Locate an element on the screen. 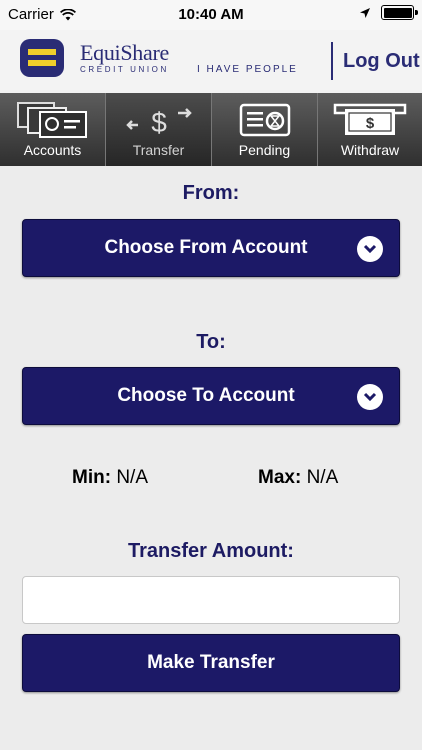 The height and width of the screenshot is (750, 422). tagline: I HAVE PEOPLE is located at coordinates (247, 69).